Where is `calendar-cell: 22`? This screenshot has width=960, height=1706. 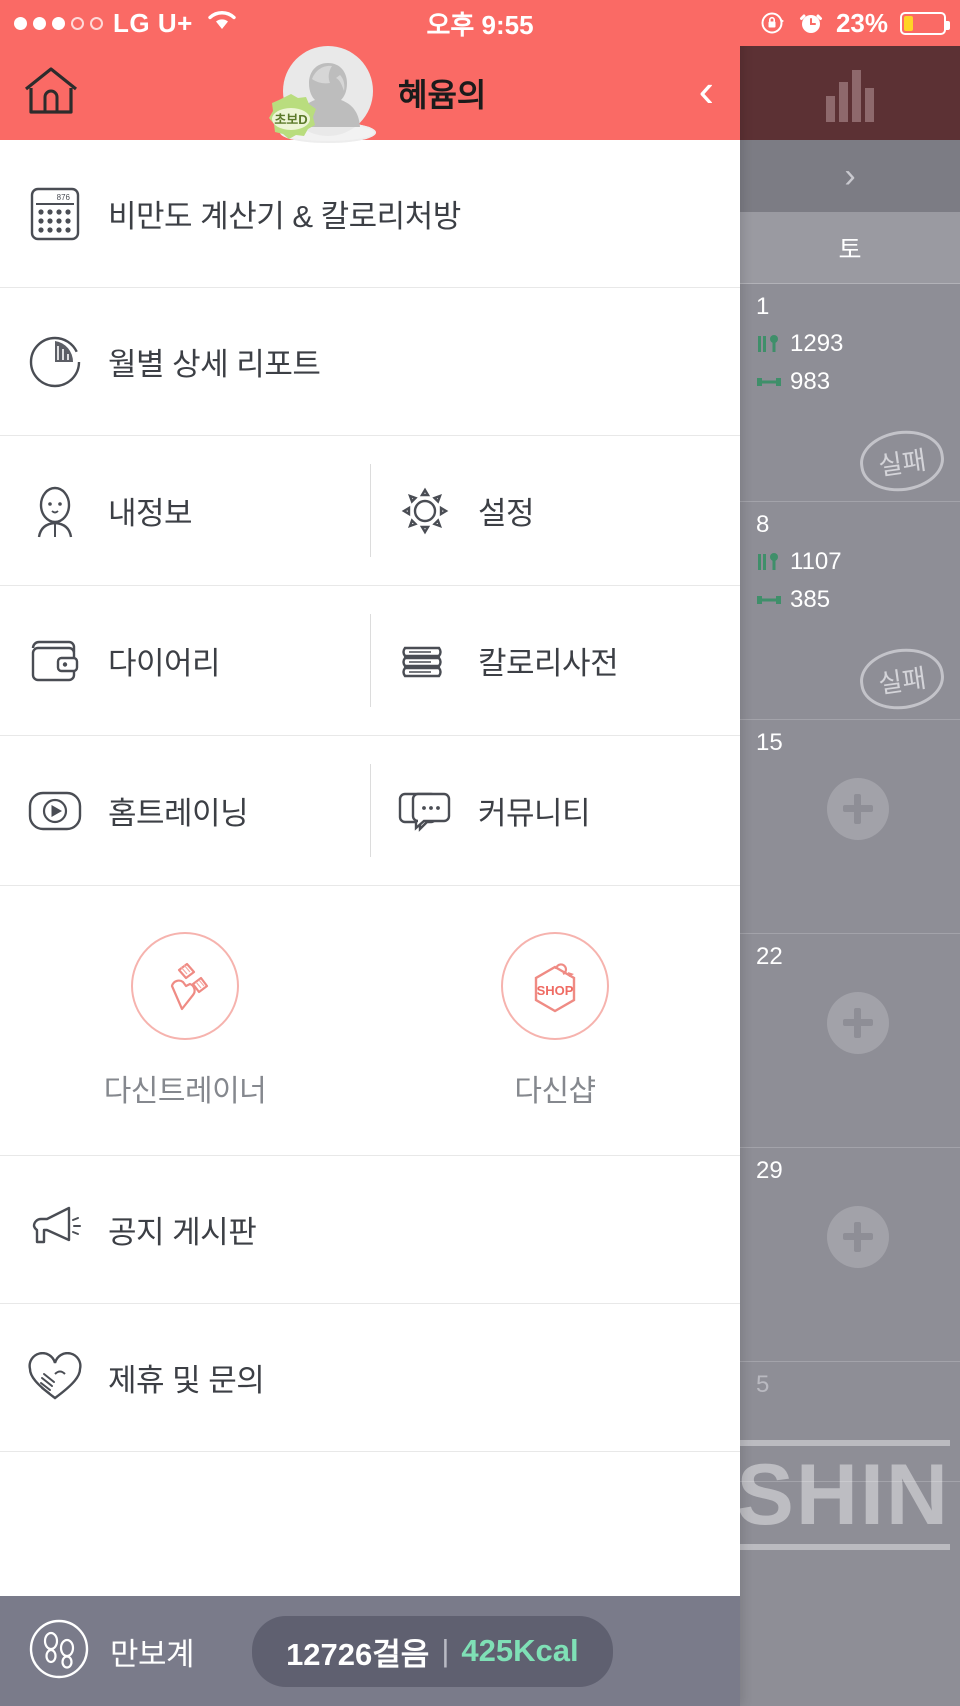 calendar-cell: 22 is located at coordinates (850, 1041).